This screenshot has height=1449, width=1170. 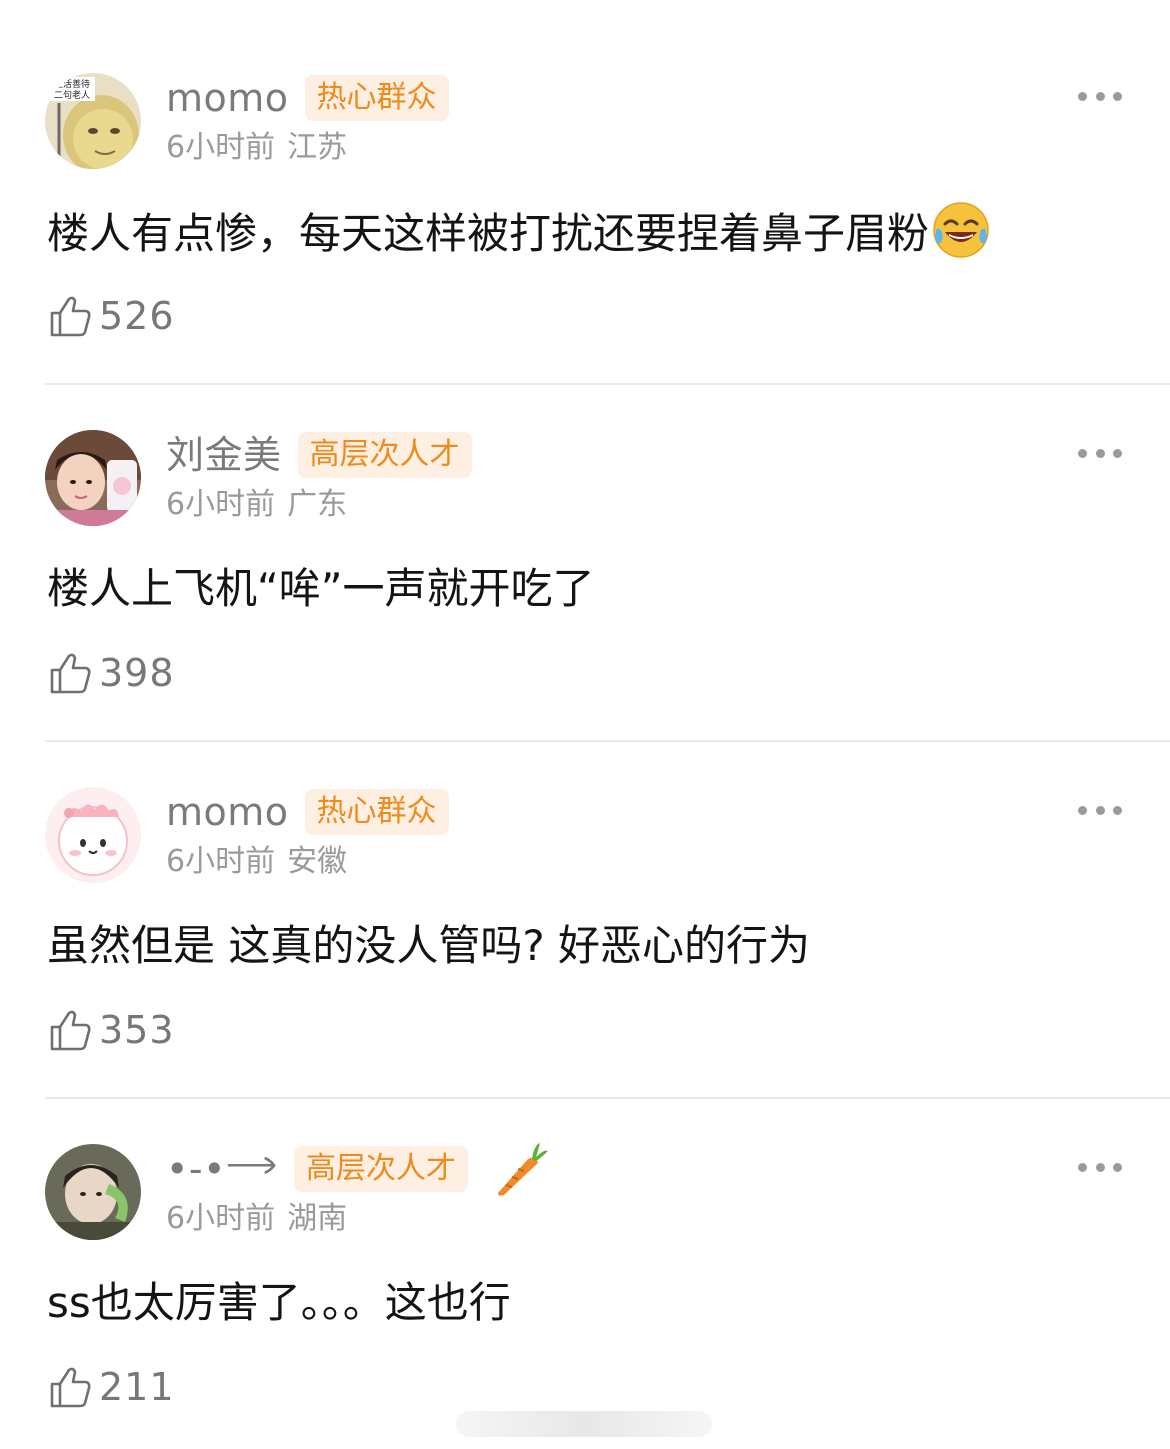 I want to click on like-button: 526, so click(x=111, y=316).